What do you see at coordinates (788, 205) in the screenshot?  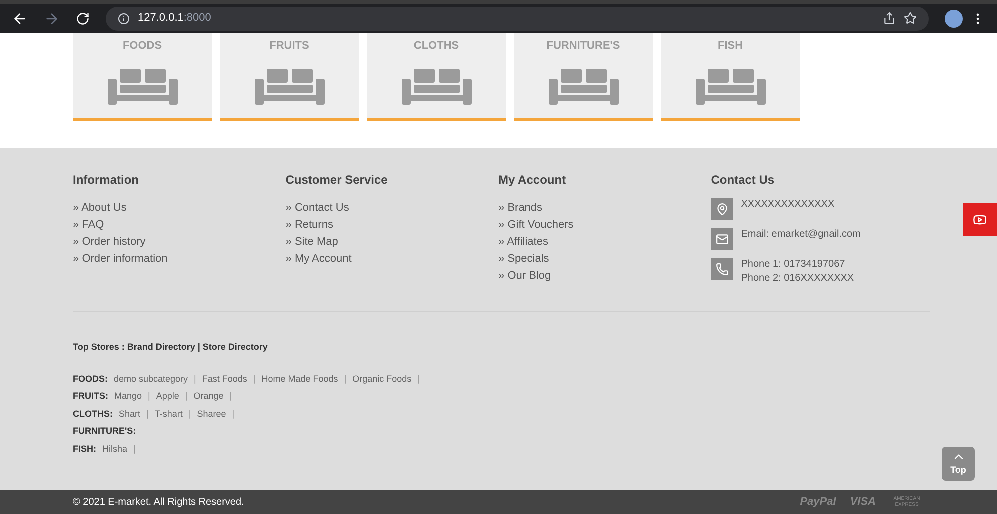 I see `contact-text: XXXXXXXXXXXXXX` at bounding box center [788, 205].